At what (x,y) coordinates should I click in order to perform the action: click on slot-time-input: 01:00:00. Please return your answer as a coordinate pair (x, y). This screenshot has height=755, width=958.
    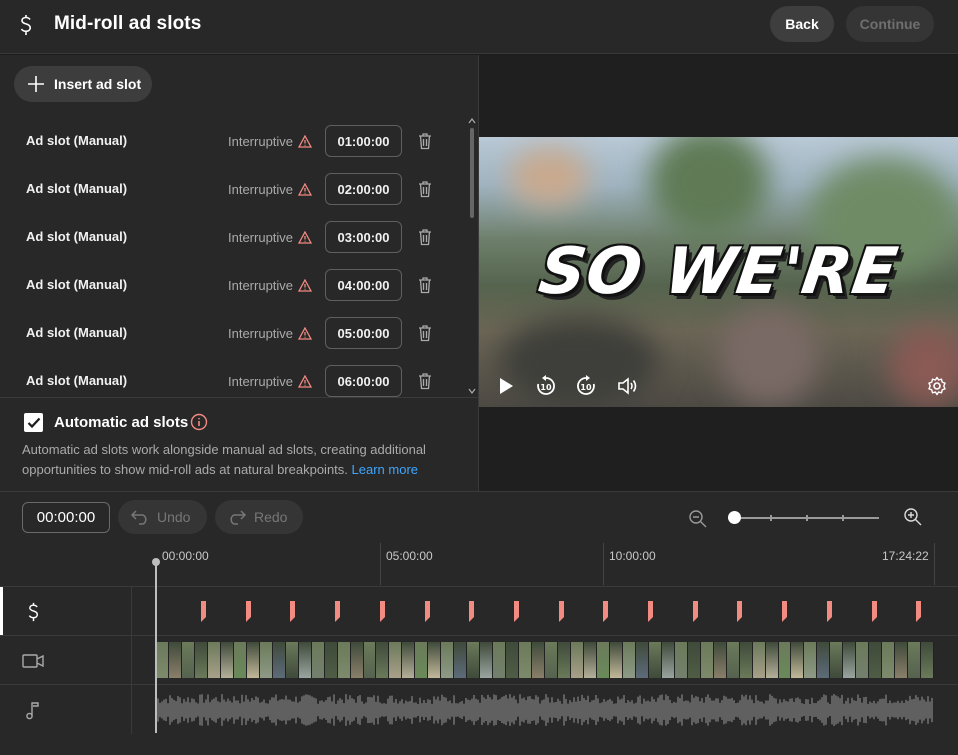
    Looking at the image, I should click on (363, 141).